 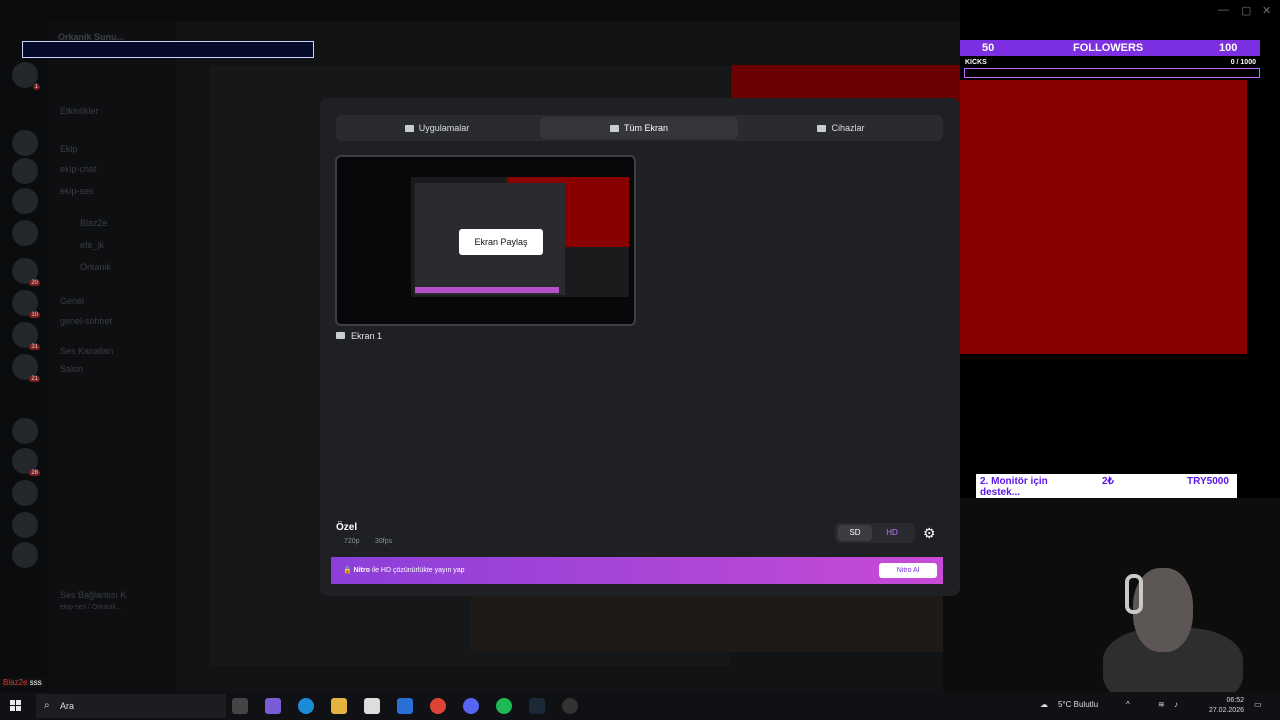 What do you see at coordinates (1243, 62) in the screenshot?
I see `kicks-value: 0 / 1000` at bounding box center [1243, 62].